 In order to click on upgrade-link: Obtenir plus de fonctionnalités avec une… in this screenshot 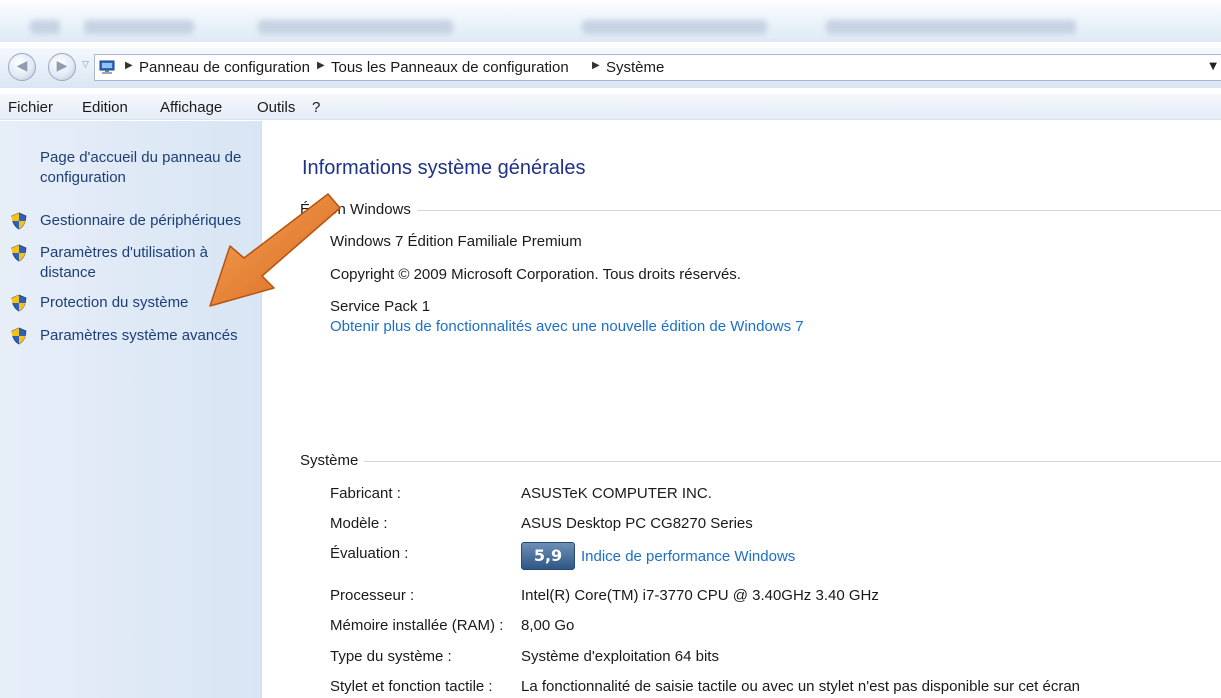, I will do `click(567, 326)`.